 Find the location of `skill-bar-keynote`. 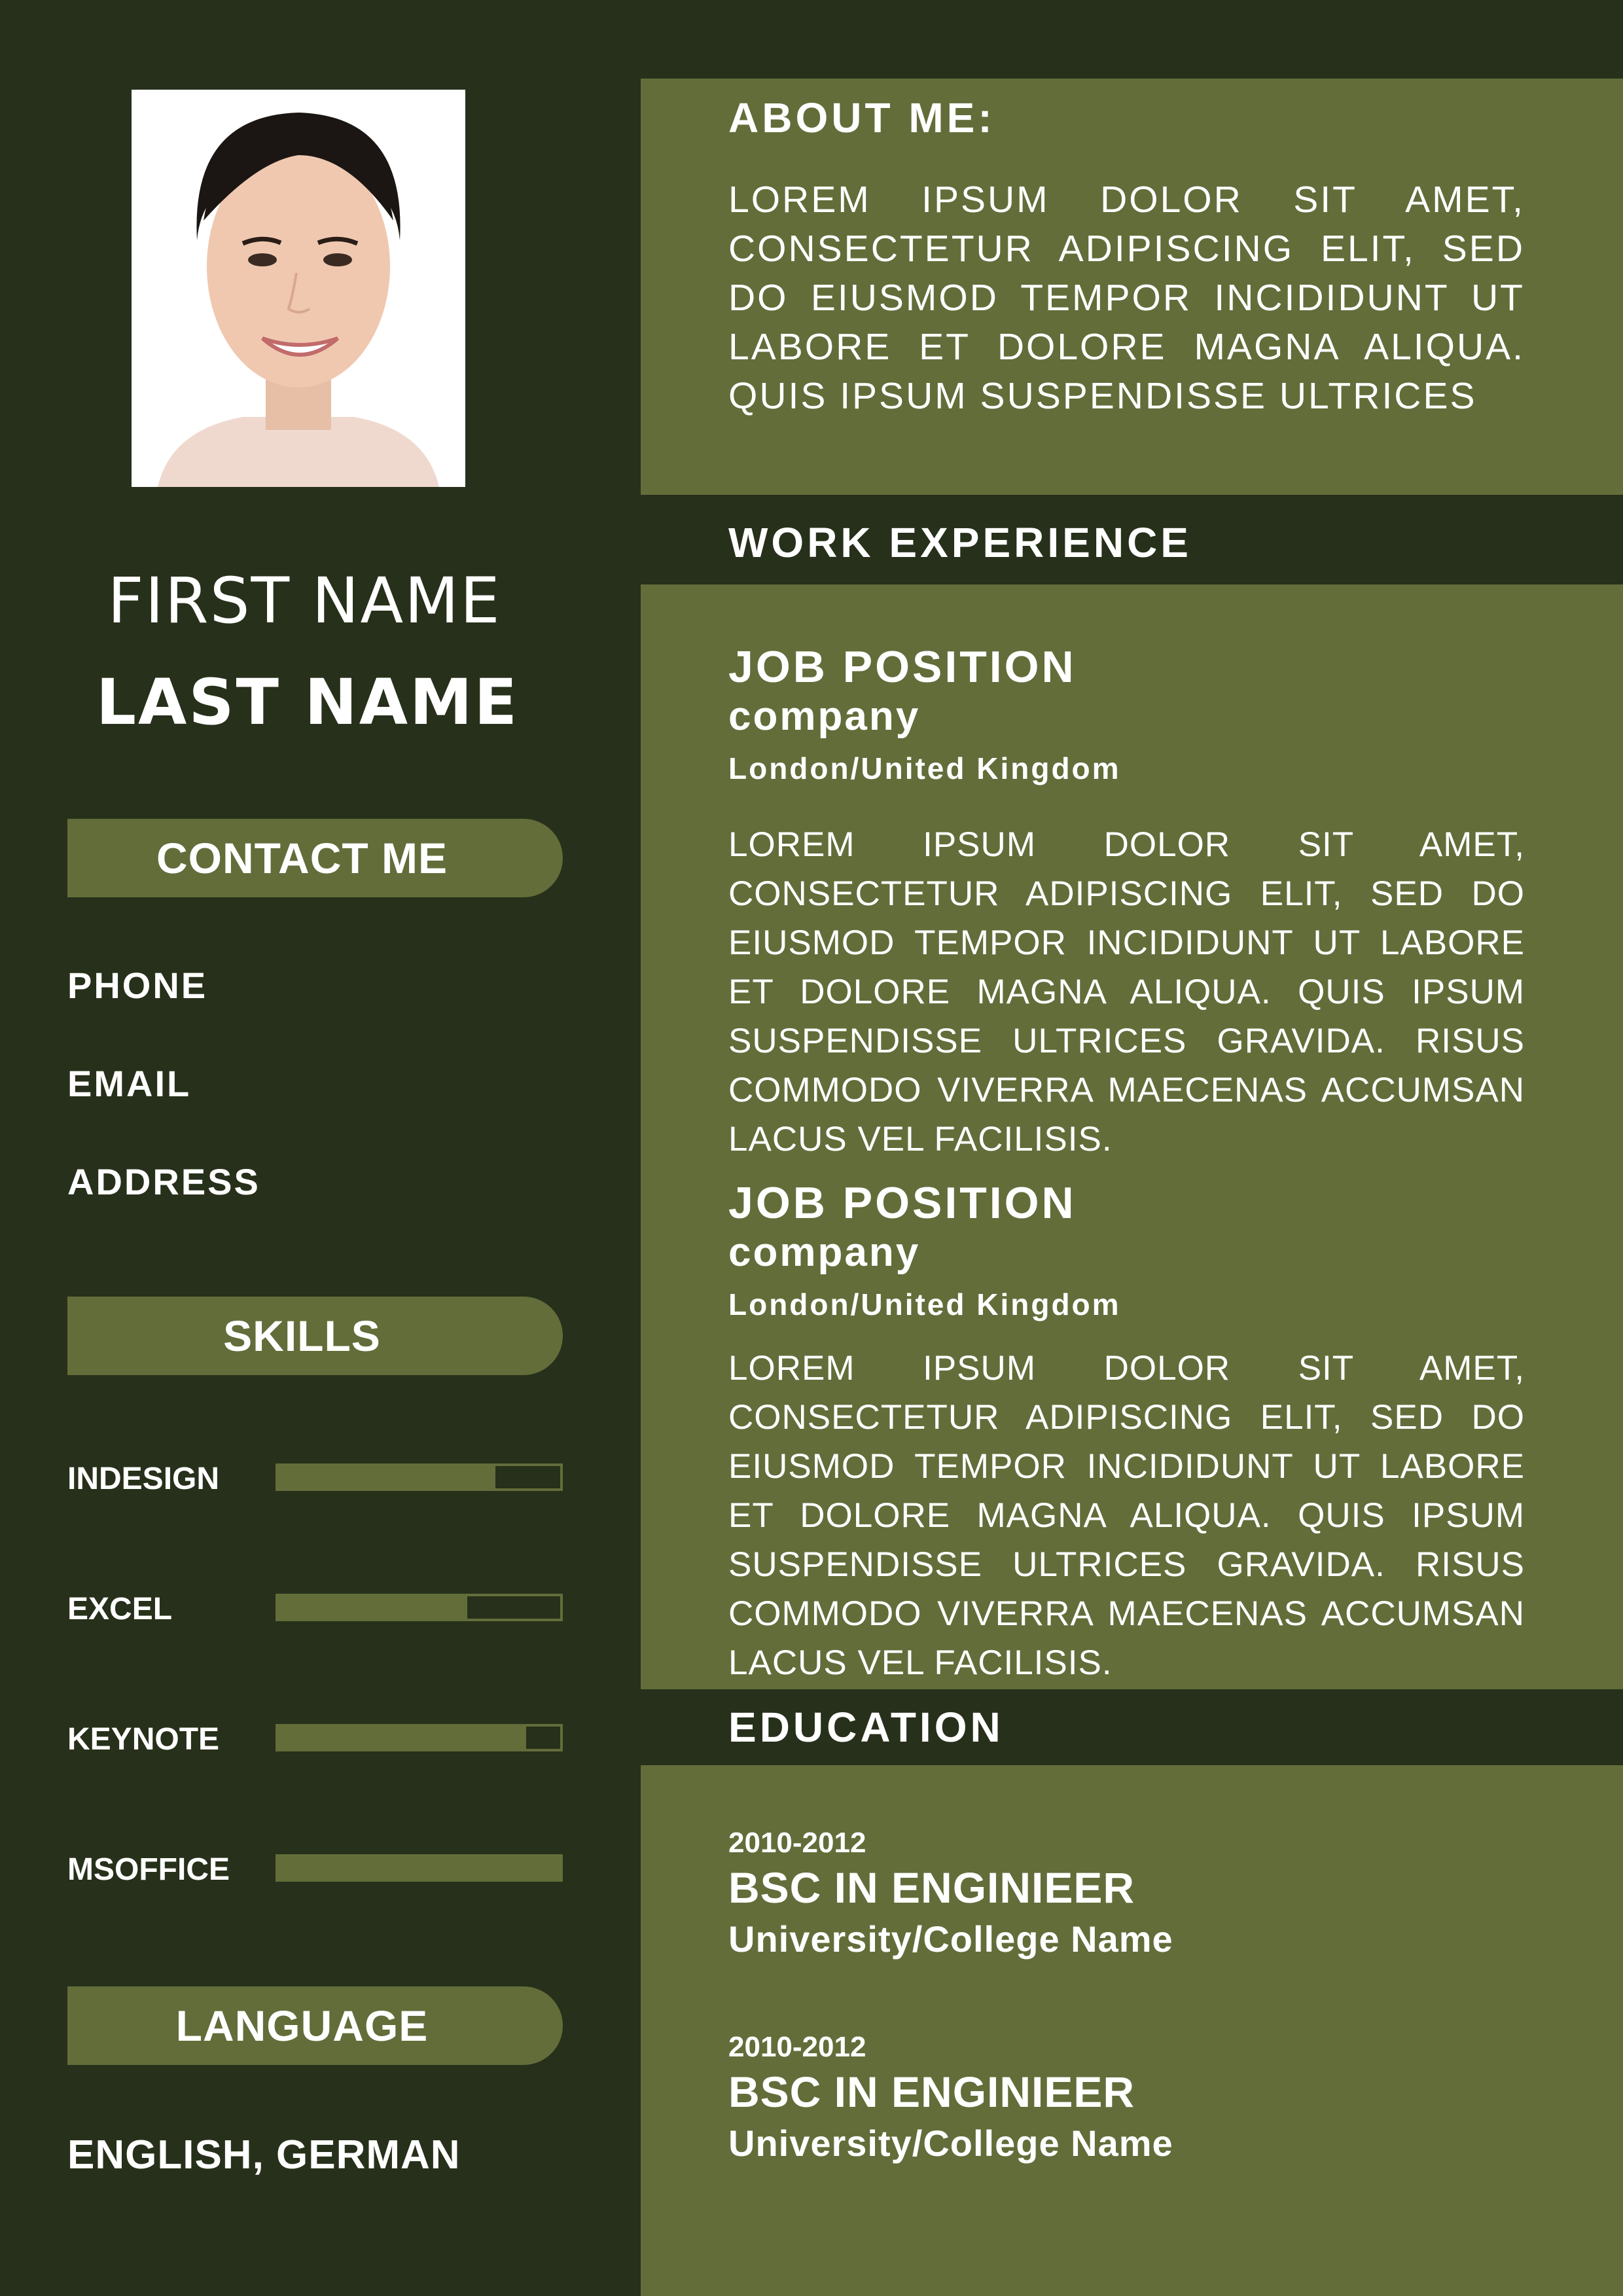

skill-bar-keynote is located at coordinates (419, 1737).